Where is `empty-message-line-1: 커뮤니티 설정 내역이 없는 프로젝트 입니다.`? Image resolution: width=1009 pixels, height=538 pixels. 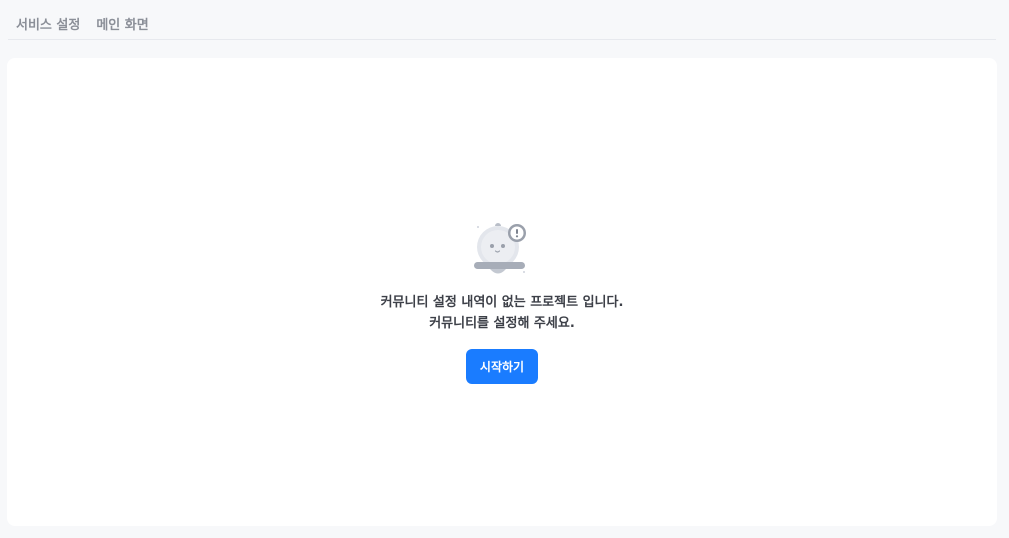
empty-message-line-1: 커뮤니티 설정 내역이 없는 프로젝트 입니다. is located at coordinates (502, 302).